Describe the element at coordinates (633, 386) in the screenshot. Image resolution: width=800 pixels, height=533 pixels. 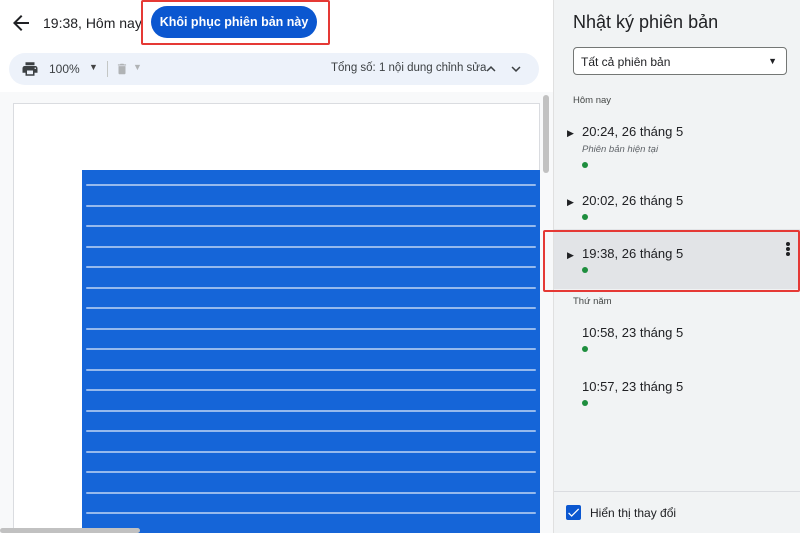
I see `version-time: 10:57, 23 tháng 5` at that location.